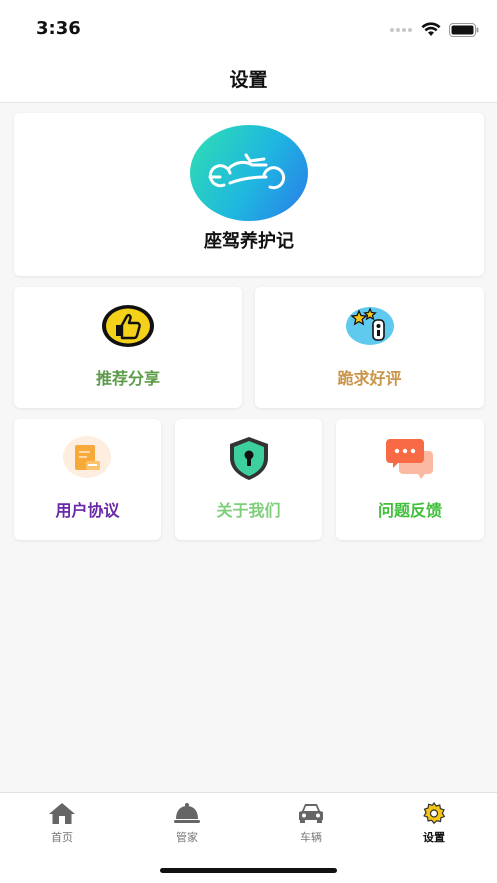  I want to click on butler-bell-icon, so click(187, 813).